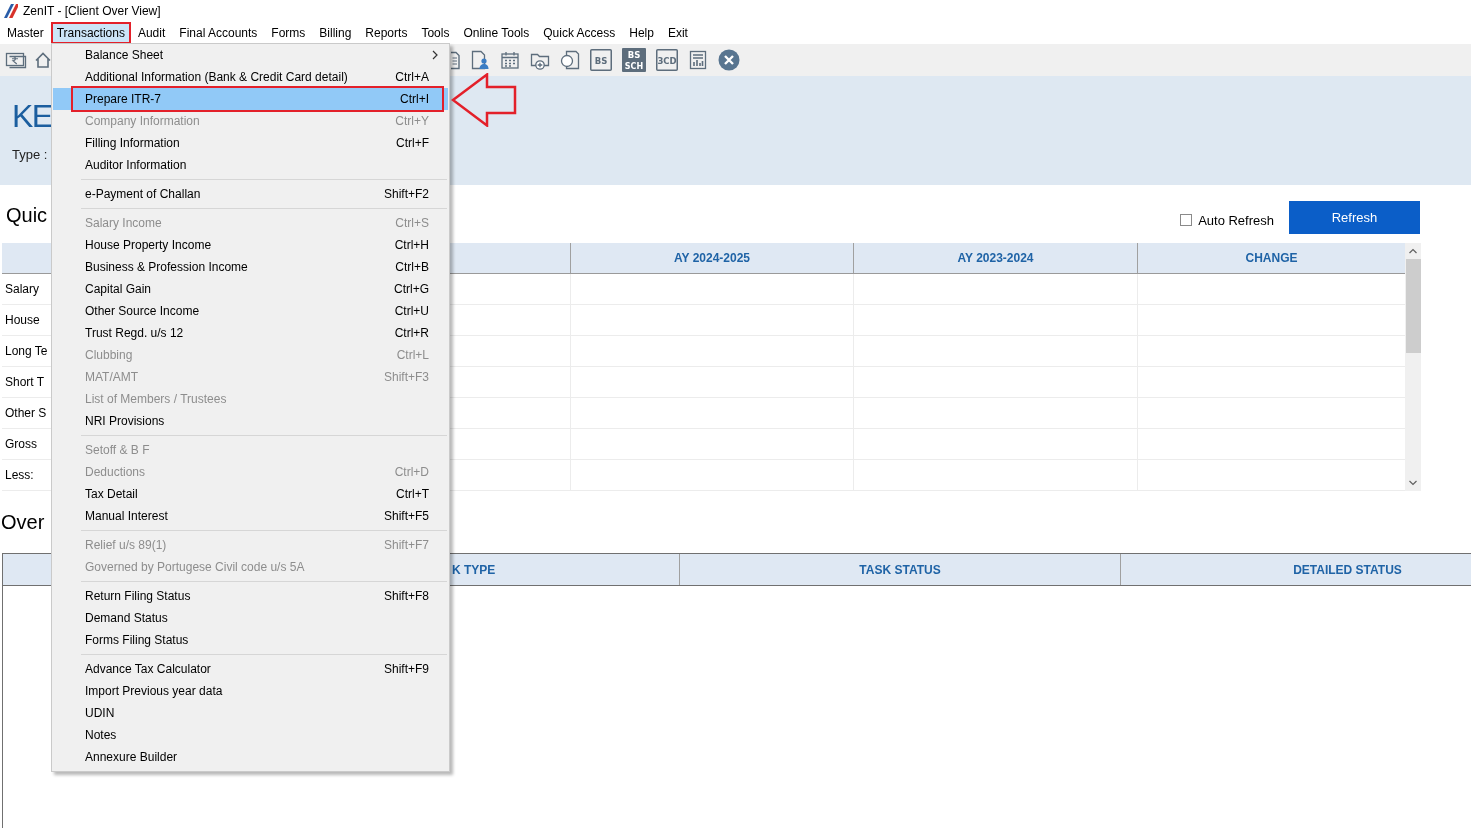 The width and height of the screenshot is (1471, 828). What do you see at coordinates (92, 11) in the screenshot?
I see `window-title: ZenIT - [Client Over View]` at bounding box center [92, 11].